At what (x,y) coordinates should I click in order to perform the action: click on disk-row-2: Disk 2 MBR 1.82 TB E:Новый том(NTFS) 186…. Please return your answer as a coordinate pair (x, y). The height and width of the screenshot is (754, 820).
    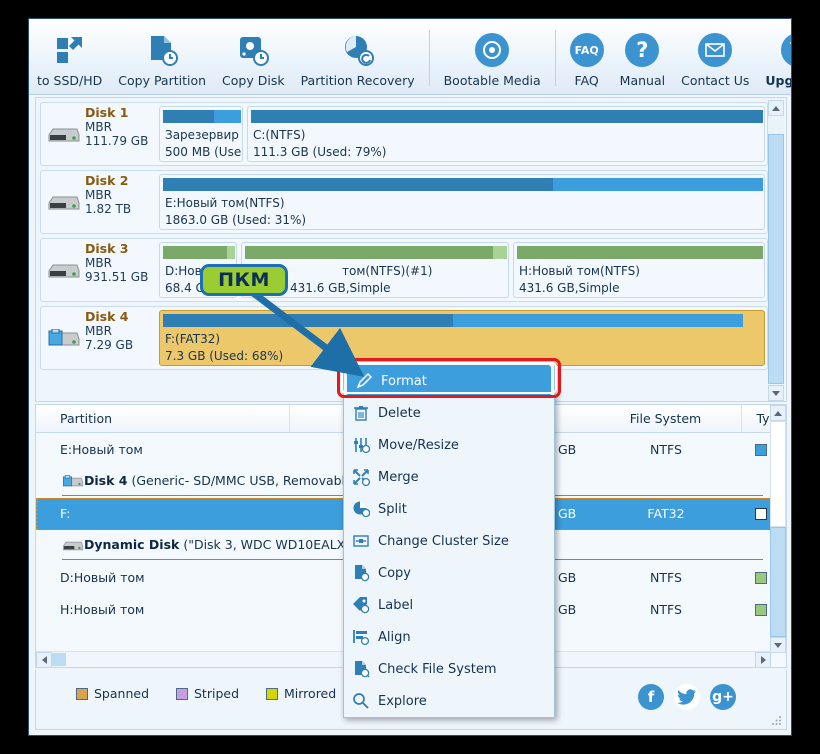
    Looking at the image, I should click on (404, 202).